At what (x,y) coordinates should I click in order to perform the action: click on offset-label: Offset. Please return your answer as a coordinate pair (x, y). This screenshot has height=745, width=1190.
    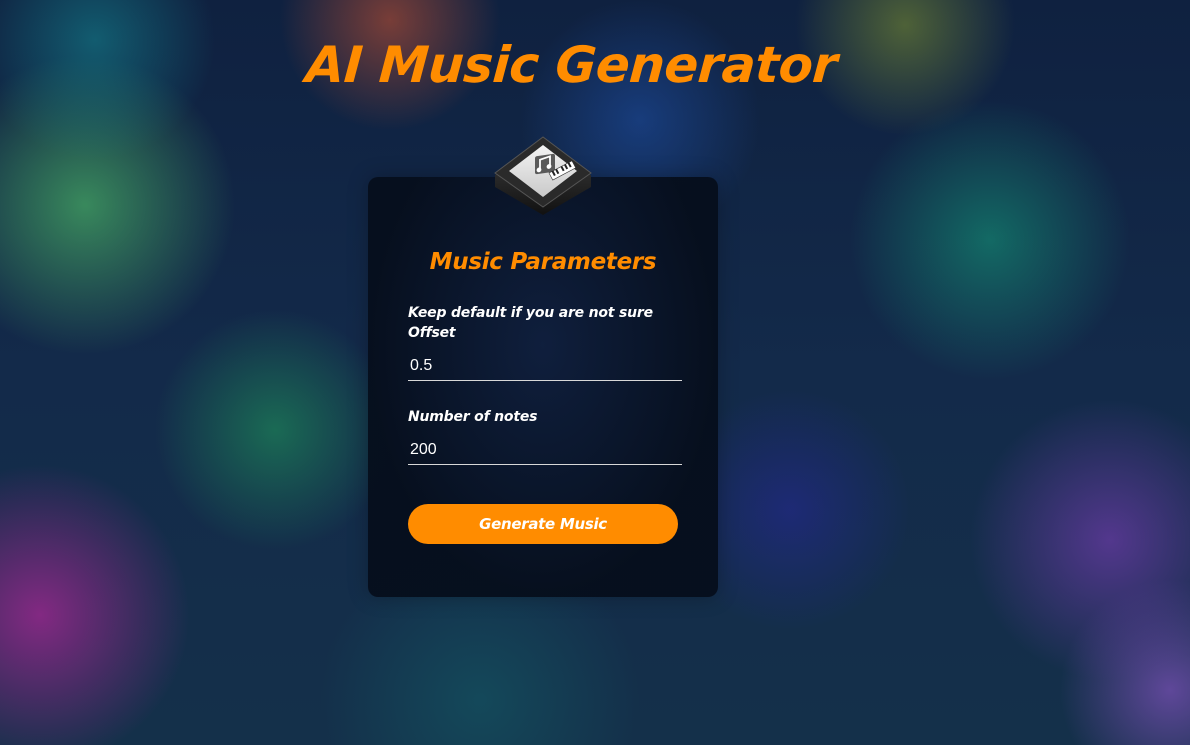
    Looking at the image, I should click on (432, 333).